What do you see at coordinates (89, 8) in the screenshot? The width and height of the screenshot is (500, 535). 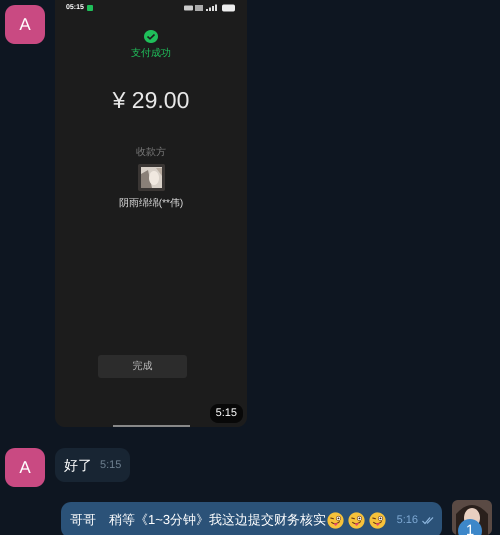 I see `chat-icon` at bounding box center [89, 8].